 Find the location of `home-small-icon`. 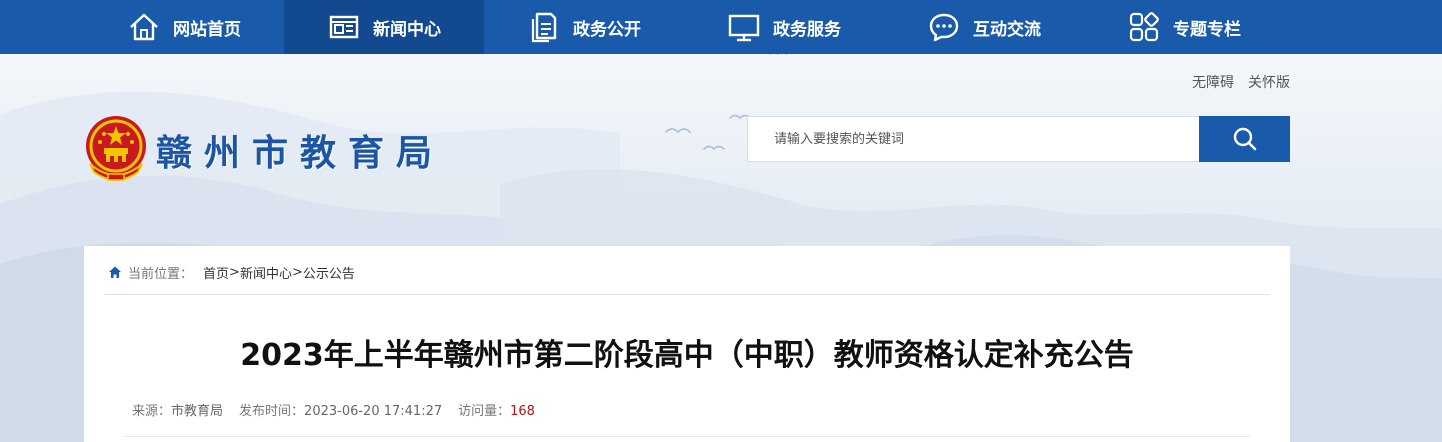

home-small-icon is located at coordinates (115, 272).